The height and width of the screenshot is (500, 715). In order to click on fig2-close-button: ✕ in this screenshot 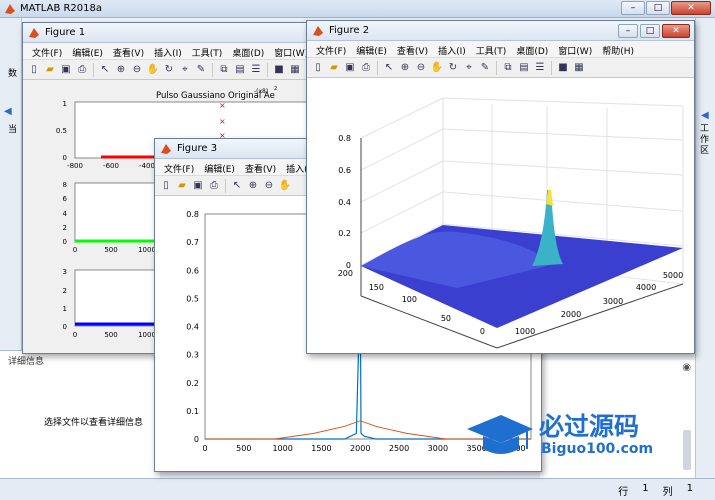, I will do `click(676, 31)`.